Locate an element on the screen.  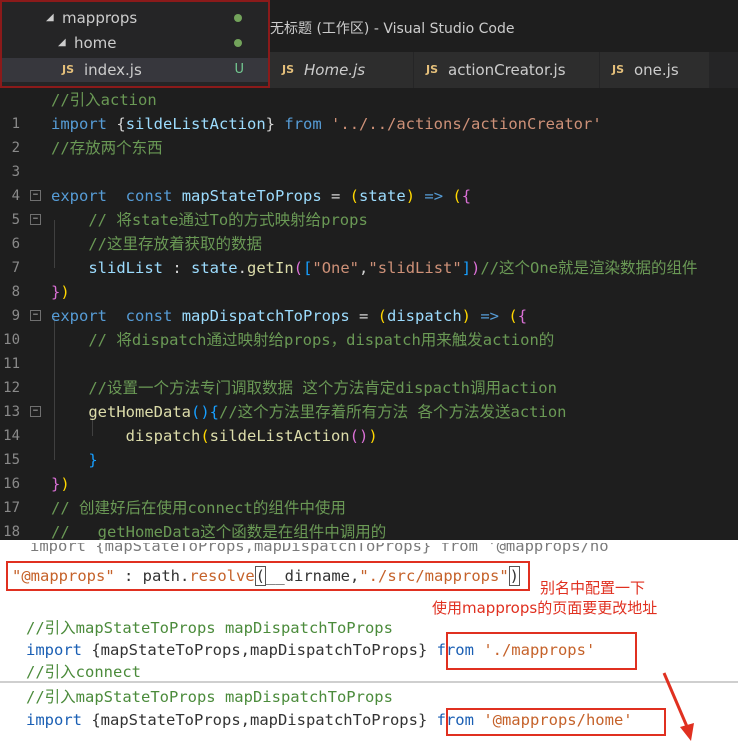
folder-label: mapprops is located at coordinates (100, 18).